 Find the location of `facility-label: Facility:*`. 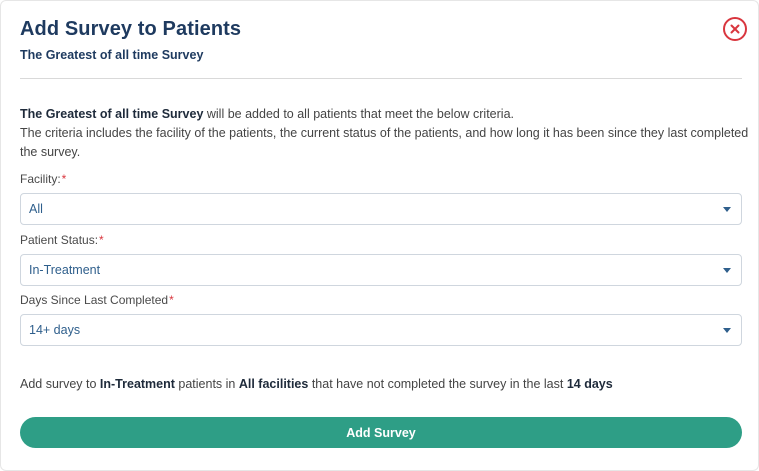

facility-label: Facility:* is located at coordinates (43, 179).